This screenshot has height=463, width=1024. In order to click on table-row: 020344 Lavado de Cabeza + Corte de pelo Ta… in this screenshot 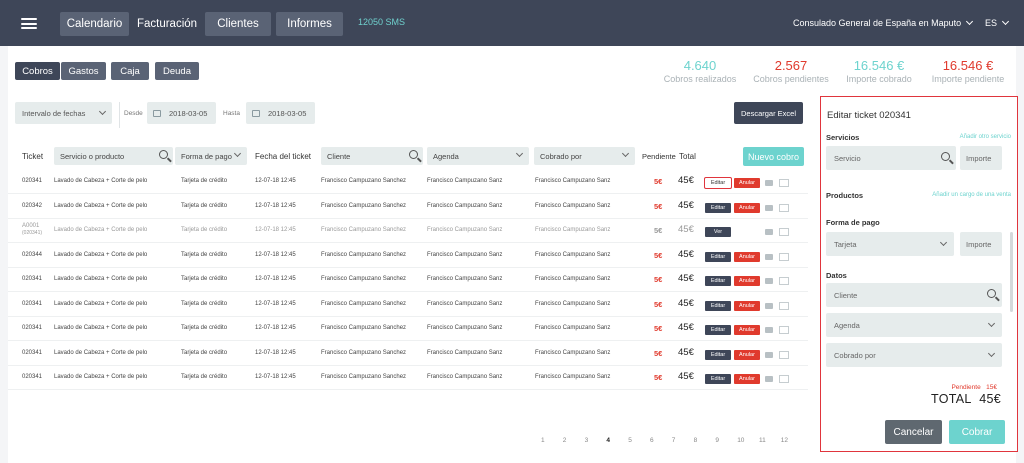, I will do `click(408, 256)`.